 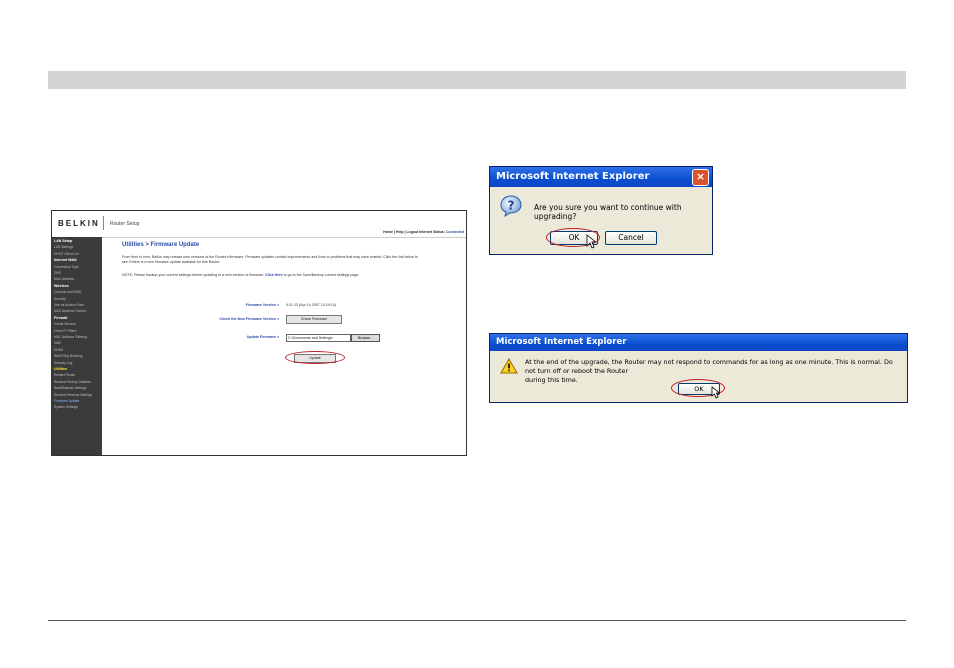 What do you see at coordinates (60, 369) in the screenshot?
I see `sidebar-item: Utilities` at bounding box center [60, 369].